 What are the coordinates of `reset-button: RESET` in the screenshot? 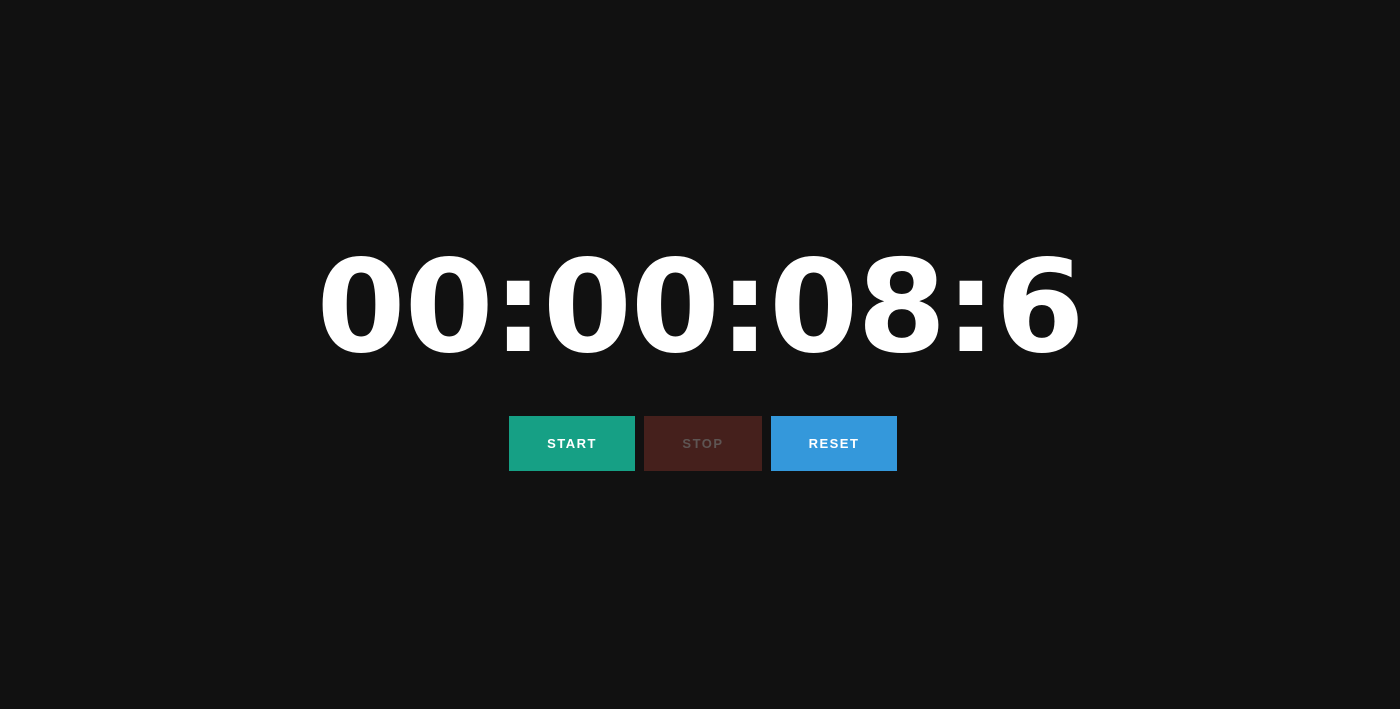 It's located at (834, 443).